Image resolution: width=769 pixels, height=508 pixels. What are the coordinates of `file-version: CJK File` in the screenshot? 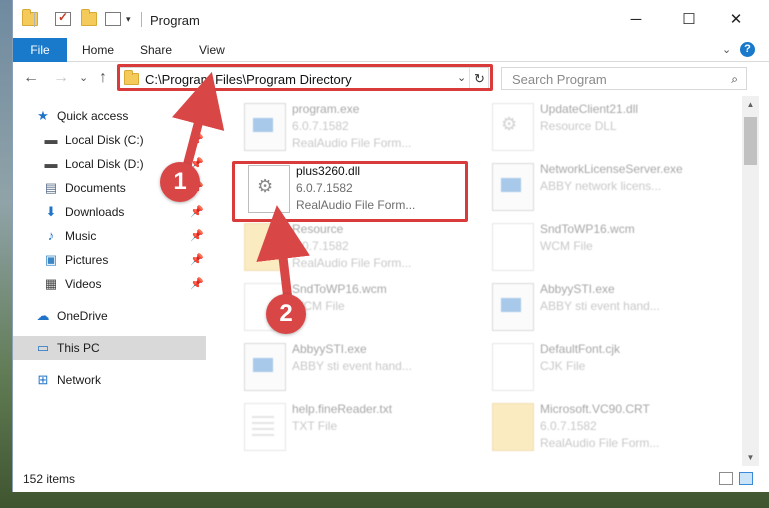 It's located at (563, 366).